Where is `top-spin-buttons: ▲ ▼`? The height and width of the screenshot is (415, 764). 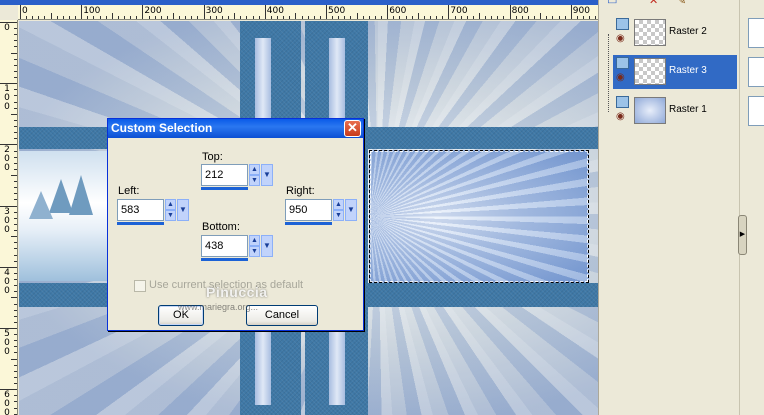
top-spin-buttons: ▲ ▼ is located at coordinates (254, 175).